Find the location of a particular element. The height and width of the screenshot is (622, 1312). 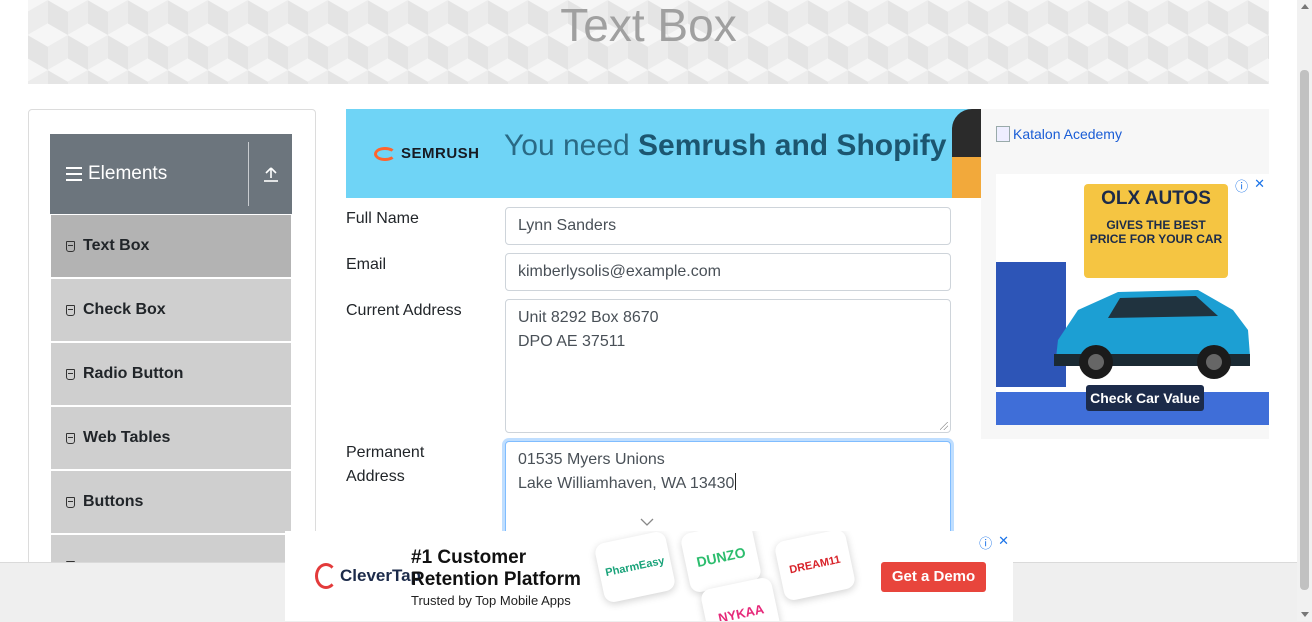

clevertap-trust-text: Trusted by Top Mobile Apps is located at coordinates (491, 600).